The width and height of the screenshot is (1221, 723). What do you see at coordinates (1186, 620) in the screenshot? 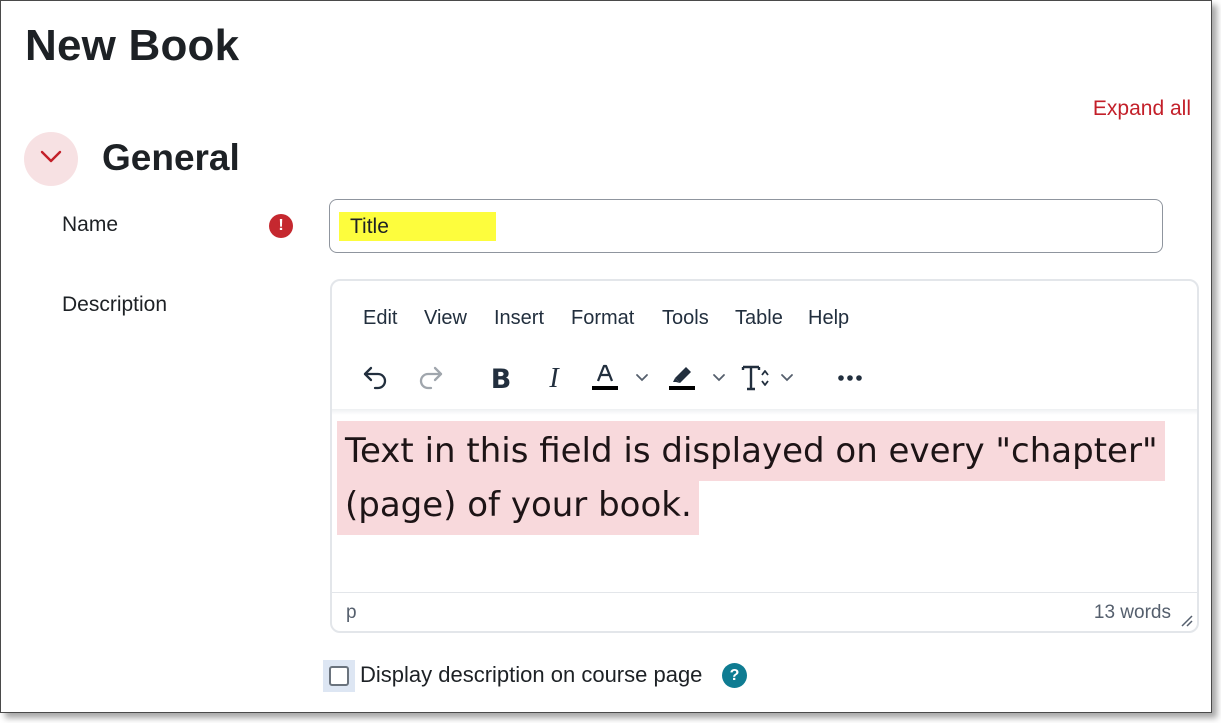
I see `resize-handle-icon` at bounding box center [1186, 620].